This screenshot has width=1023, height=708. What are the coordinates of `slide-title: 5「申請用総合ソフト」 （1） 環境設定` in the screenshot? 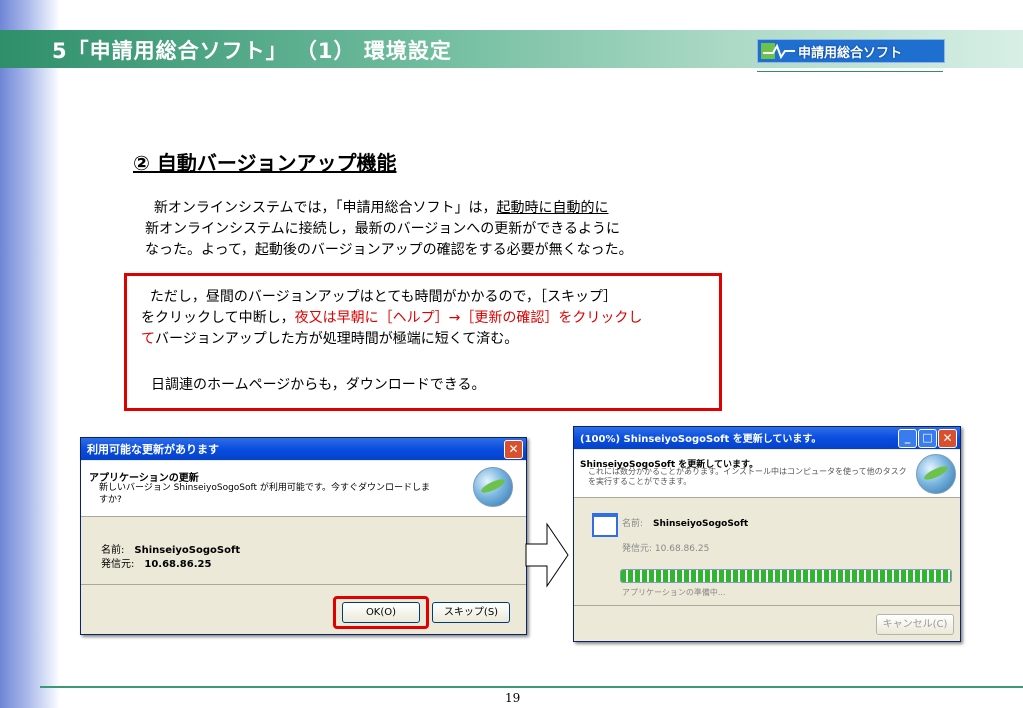 It's located at (252, 51).